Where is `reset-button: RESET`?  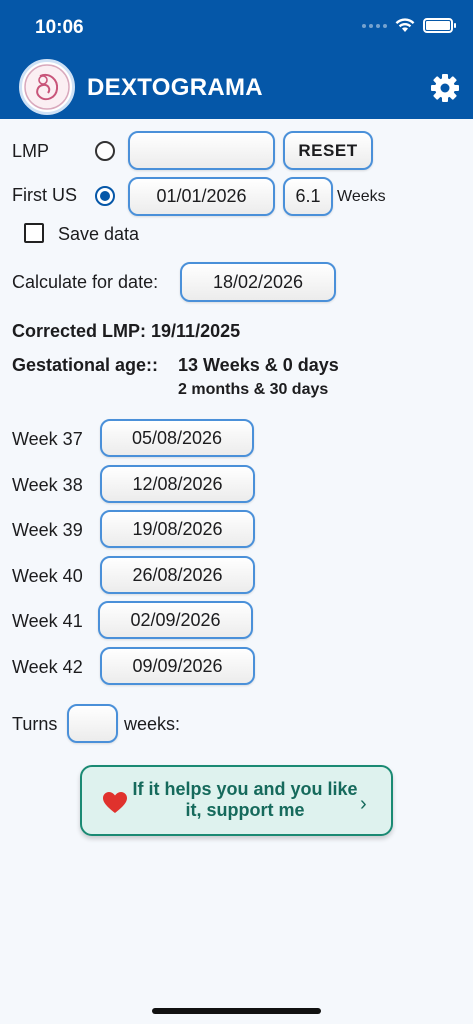
reset-button: RESET is located at coordinates (328, 150).